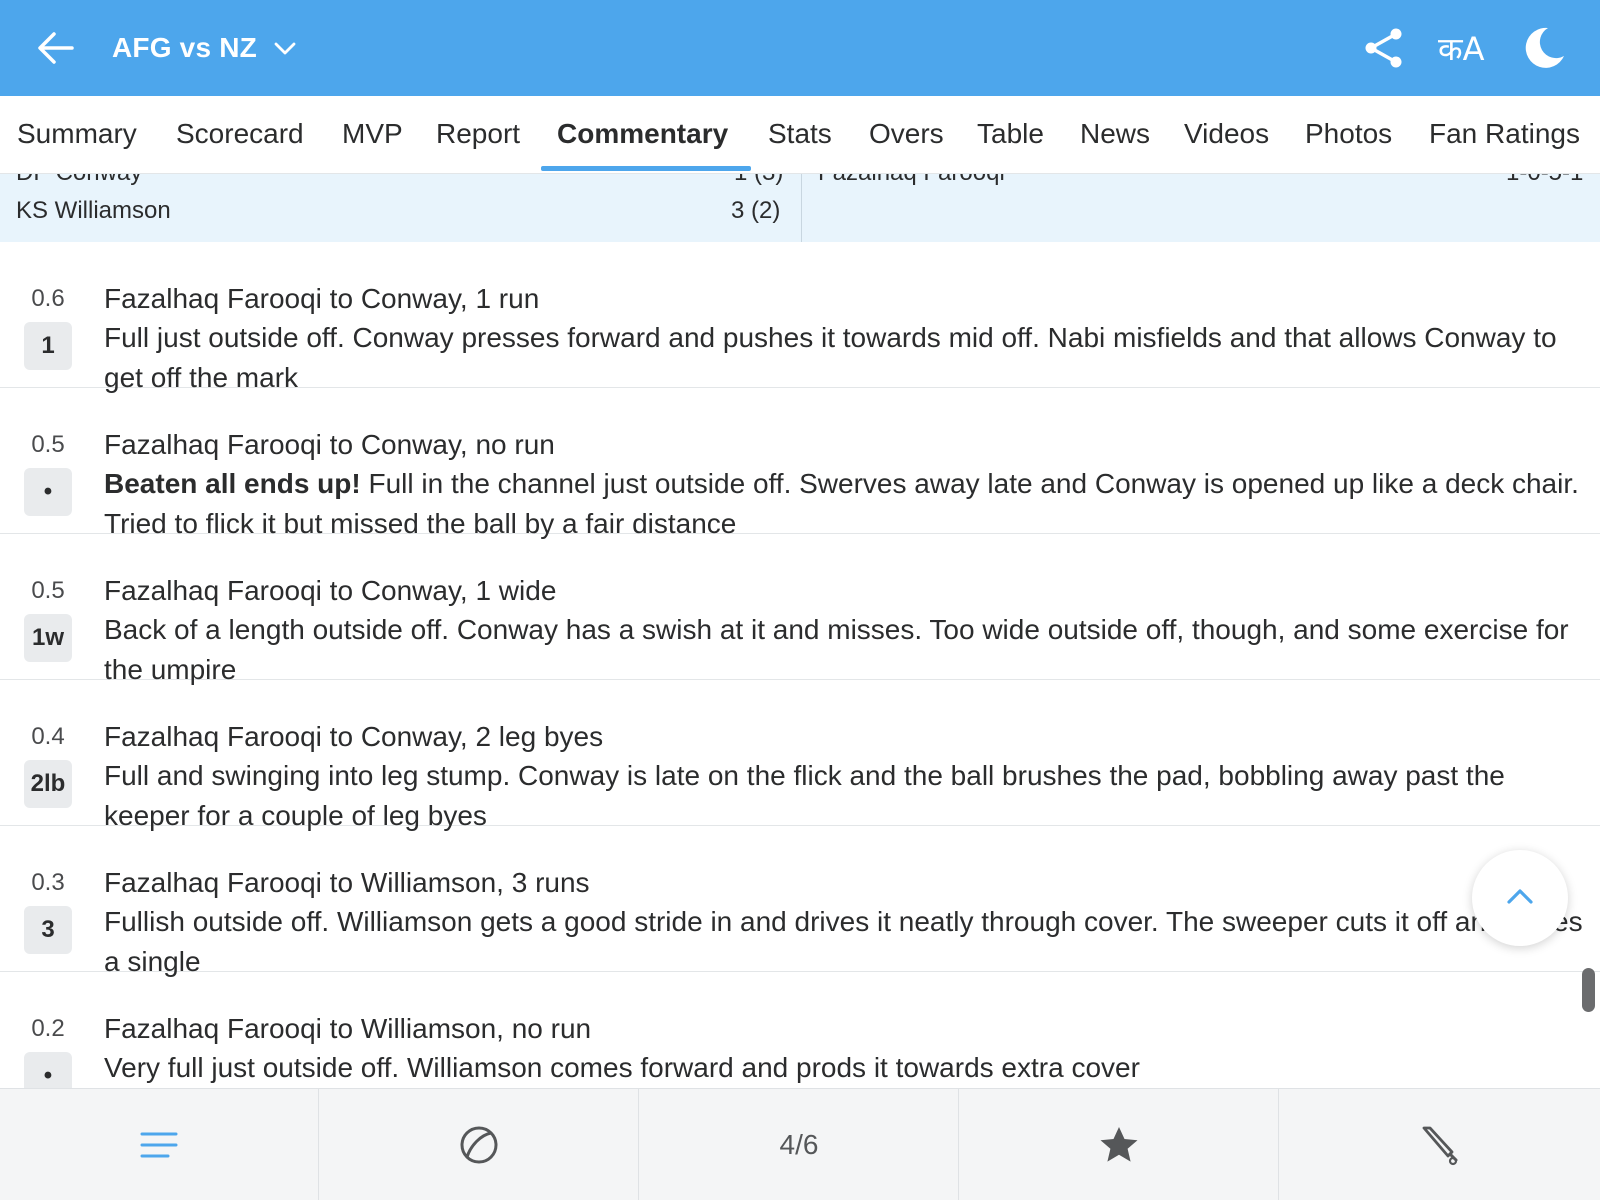 The height and width of the screenshot is (1200, 1600). Describe the element at coordinates (1504, 134) in the screenshot. I see `tab-fan-ratings: Fan Ratings` at that location.